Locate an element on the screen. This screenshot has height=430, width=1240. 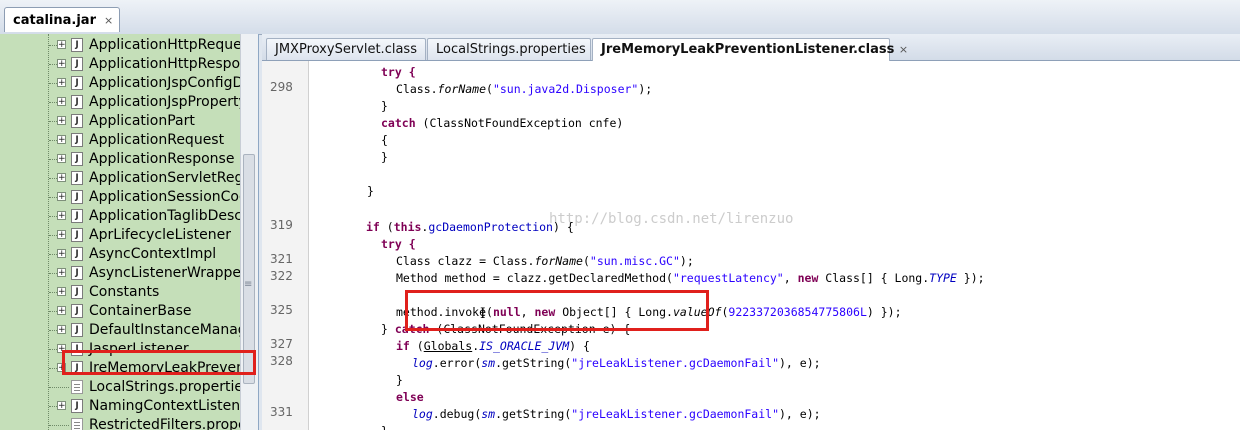
tree-item: + J ApplicationHttpResponse is located at coordinates (129, 64).